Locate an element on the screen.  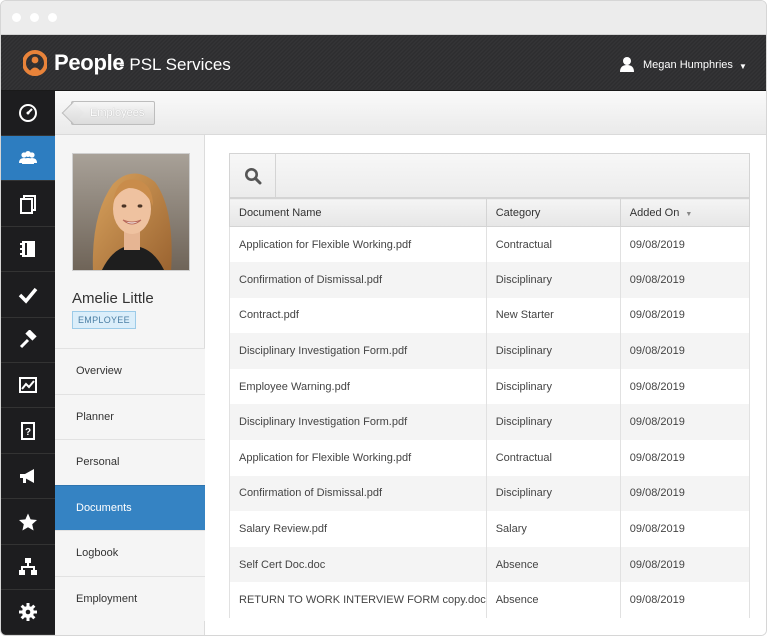
hammer-icon is located at coordinates (28, 339).